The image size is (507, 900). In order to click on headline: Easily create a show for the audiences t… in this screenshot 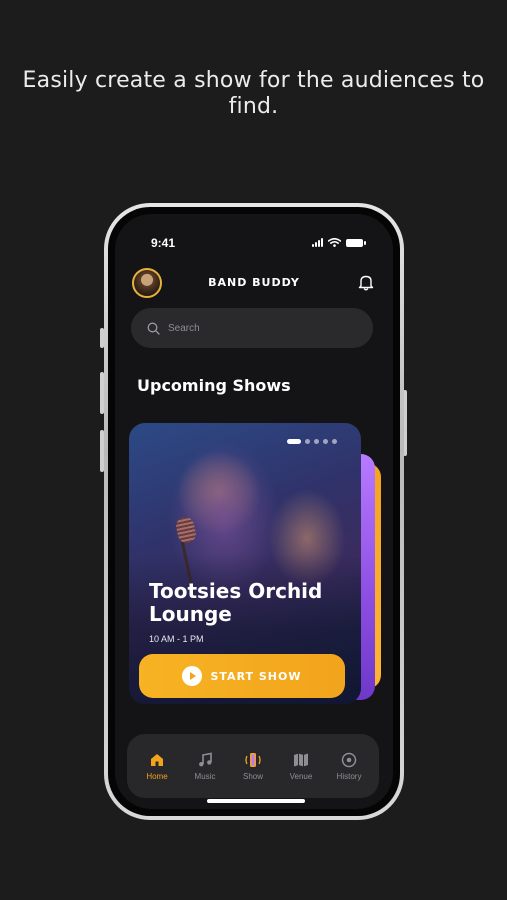, I will do `click(253, 93)`.